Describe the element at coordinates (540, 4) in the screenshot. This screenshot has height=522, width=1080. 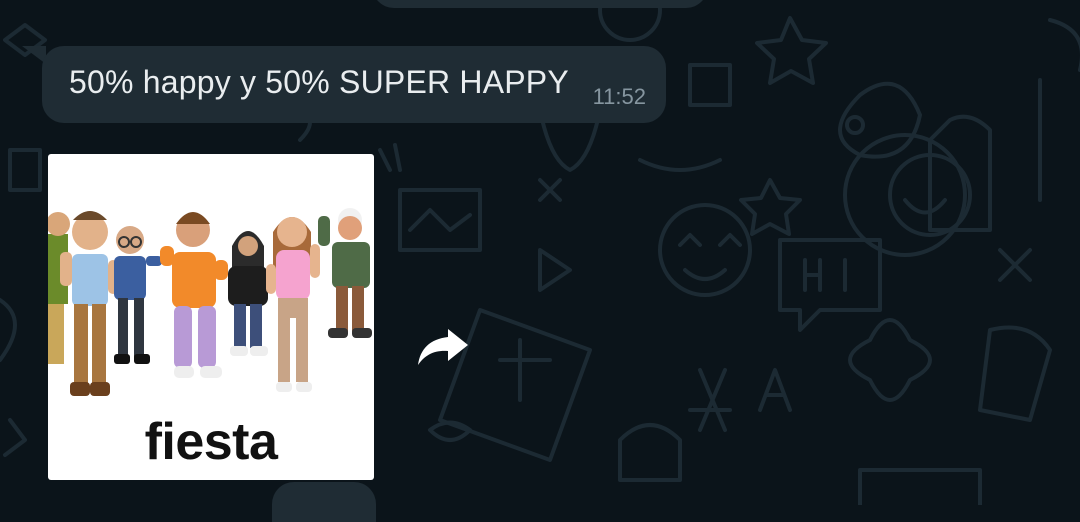
I see `previous-message-bubble` at that location.